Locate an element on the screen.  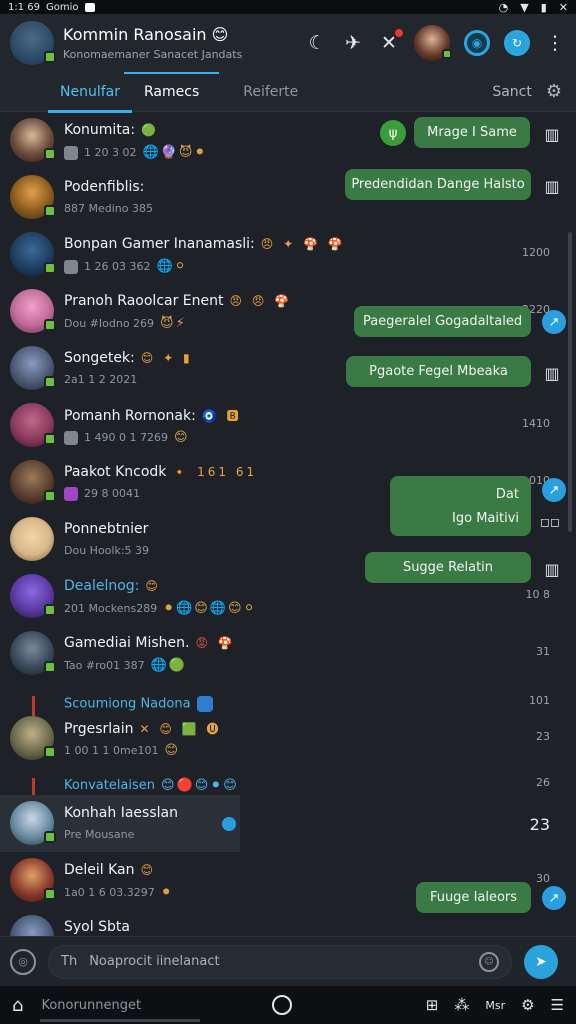
chat-name: Konumita: 🟢 is located at coordinates (112, 130).